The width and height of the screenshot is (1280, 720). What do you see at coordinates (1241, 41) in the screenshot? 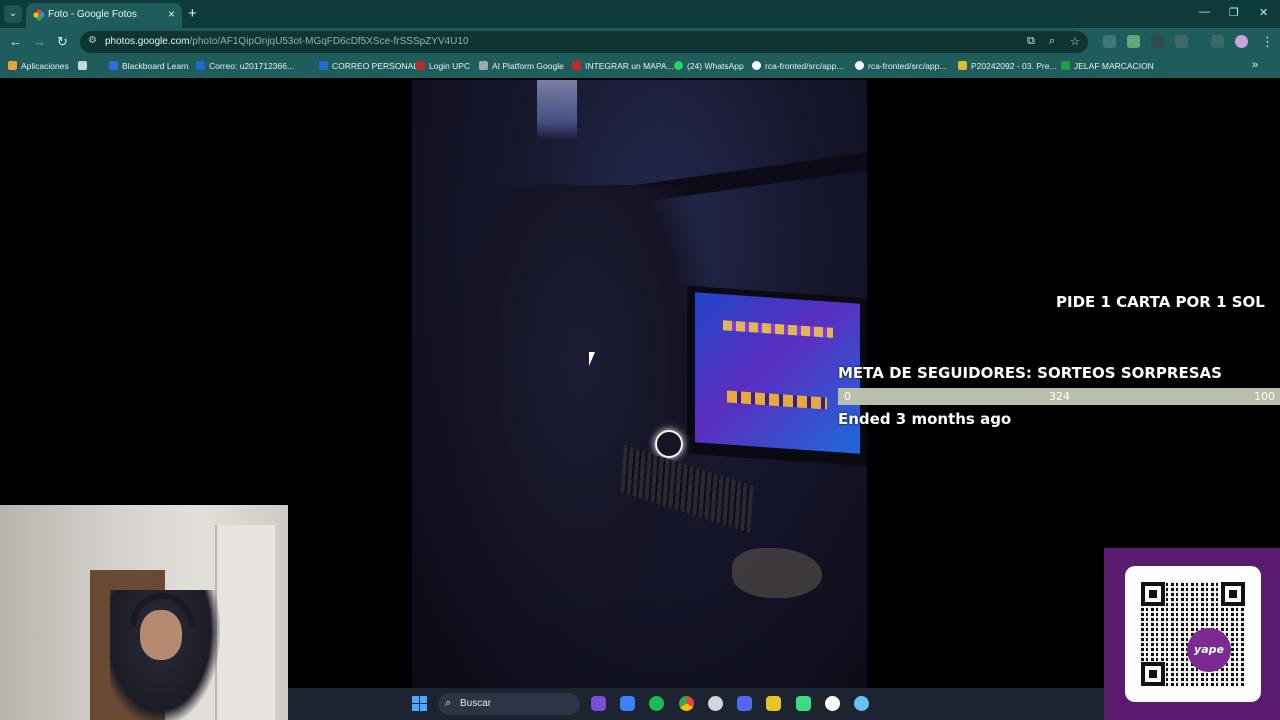
I see `profile-avatar` at bounding box center [1241, 41].